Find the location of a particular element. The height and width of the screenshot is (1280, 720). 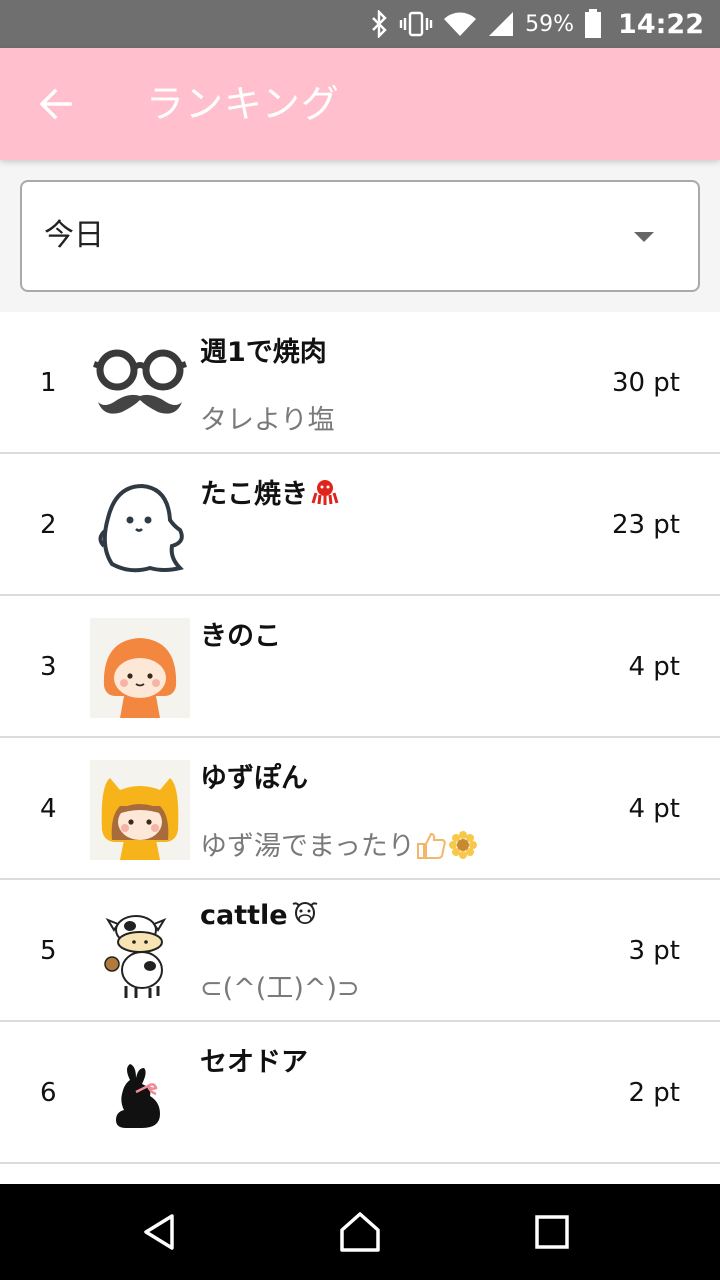

rank-number: 2 is located at coordinates (48, 525).